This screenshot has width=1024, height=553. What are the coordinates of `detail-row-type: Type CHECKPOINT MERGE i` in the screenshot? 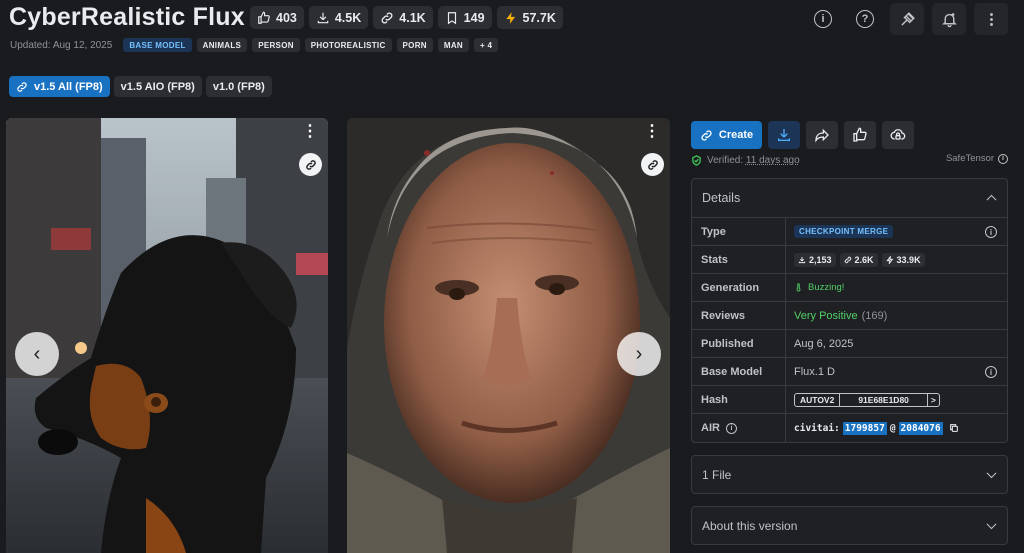 It's located at (849, 232).